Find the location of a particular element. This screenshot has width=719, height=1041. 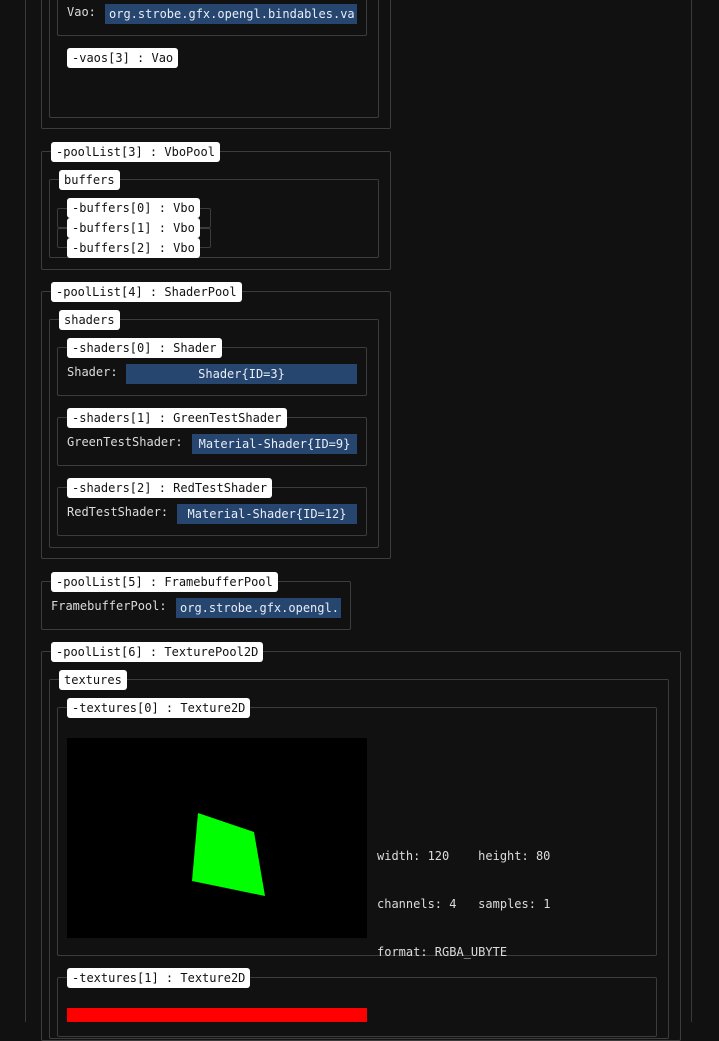

shader-field-2: Material-Shader{ID=12} is located at coordinates (267, 514).